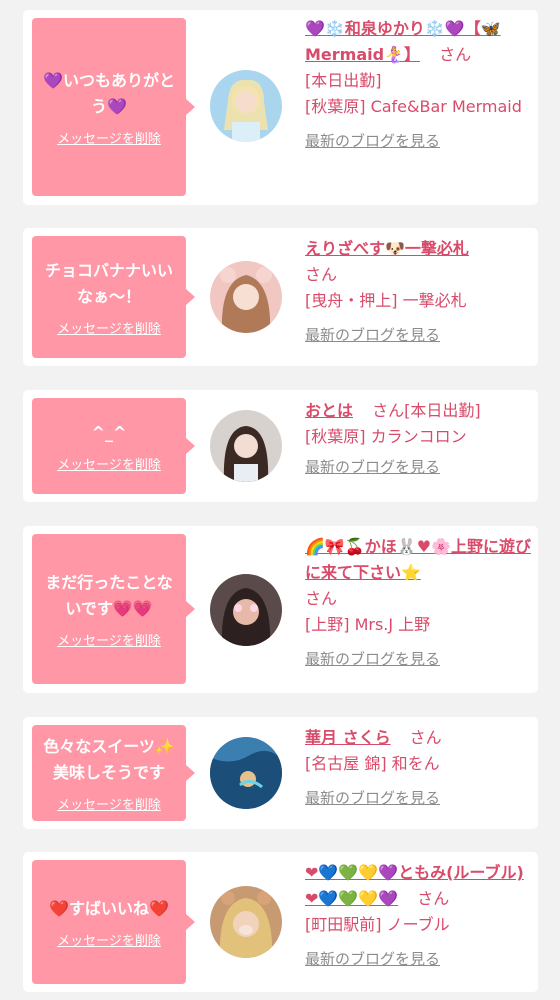  What do you see at coordinates (113, 446) in the screenshot?
I see `message-bubble: ^_^ メッセージを削除` at bounding box center [113, 446].